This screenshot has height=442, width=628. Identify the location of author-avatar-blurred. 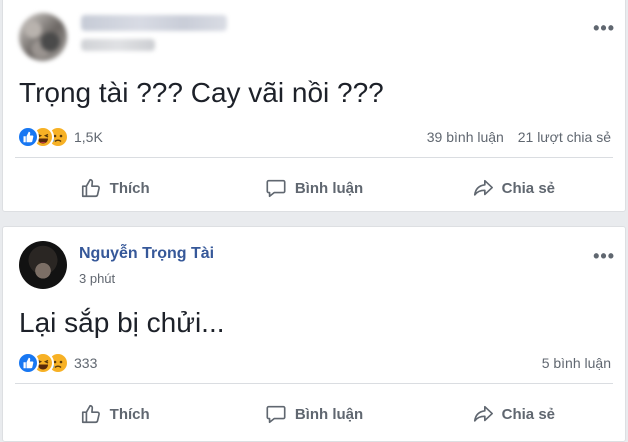
(43, 37).